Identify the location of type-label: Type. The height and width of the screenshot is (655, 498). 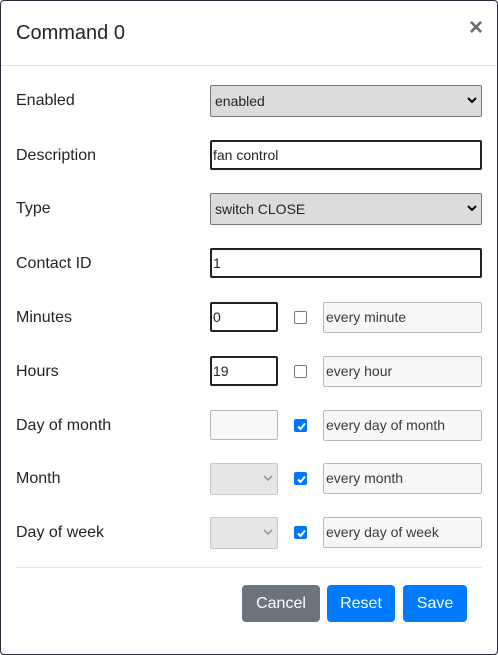
(33, 208).